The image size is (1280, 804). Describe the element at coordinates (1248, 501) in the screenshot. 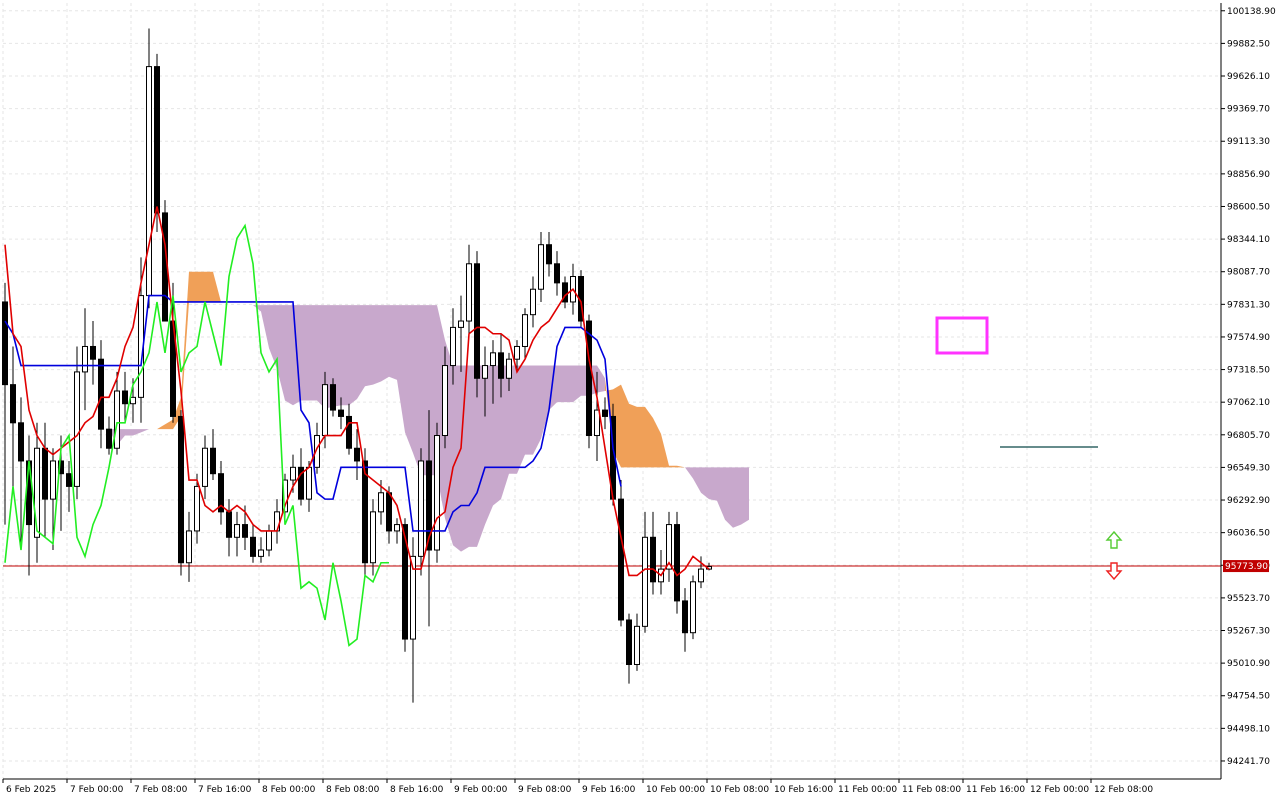

I see `y-tick-label: 96292.90` at that location.